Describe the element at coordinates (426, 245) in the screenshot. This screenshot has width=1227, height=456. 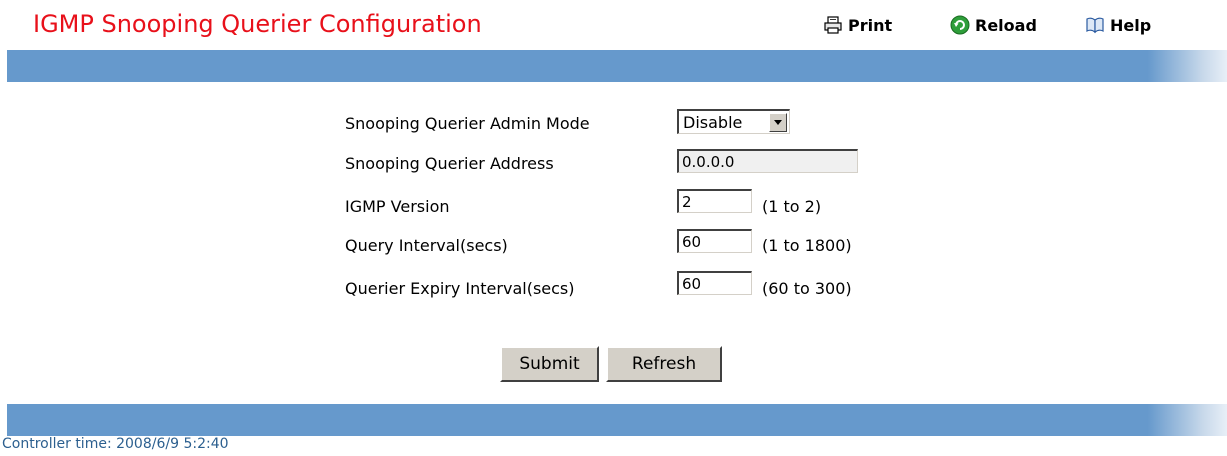
I see `query-interval-label: Query Interval(secs)` at that location.